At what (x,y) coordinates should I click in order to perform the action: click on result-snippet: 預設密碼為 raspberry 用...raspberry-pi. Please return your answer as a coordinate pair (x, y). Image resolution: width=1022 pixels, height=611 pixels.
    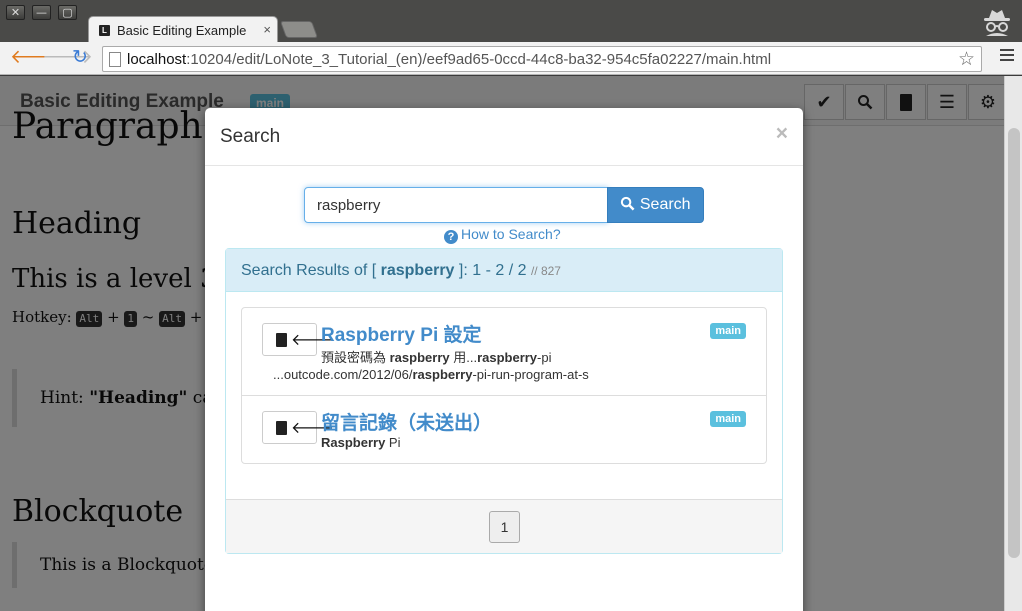
    Looking at the image, I should click on (436, 357).